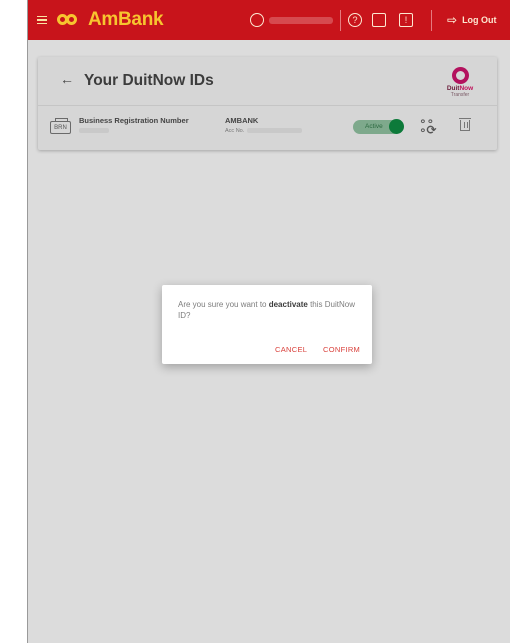  Describe the element at coordinates (301, 20) in the screenshot. I see `masked-user-name` at that location.